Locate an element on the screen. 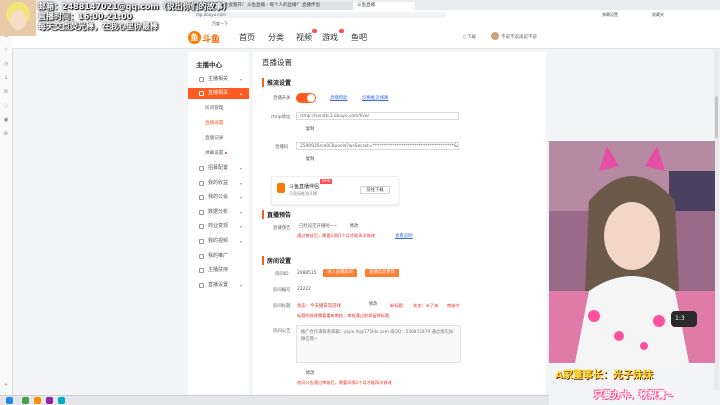 This screenshot has width=720, height=405. sidebar-subitem-room: 房间管理 is located at coordinates (214, 108).